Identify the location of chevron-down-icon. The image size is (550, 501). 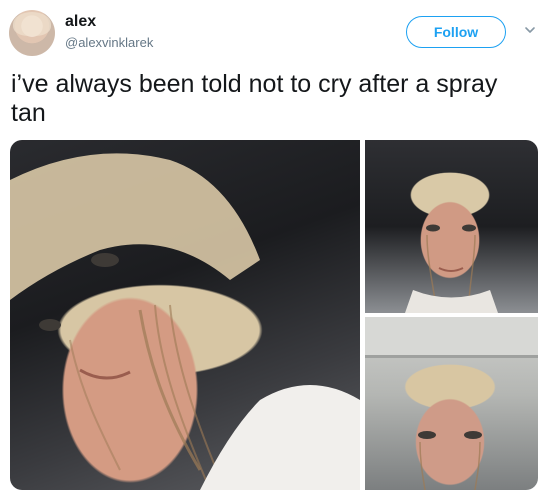
(530, 30).